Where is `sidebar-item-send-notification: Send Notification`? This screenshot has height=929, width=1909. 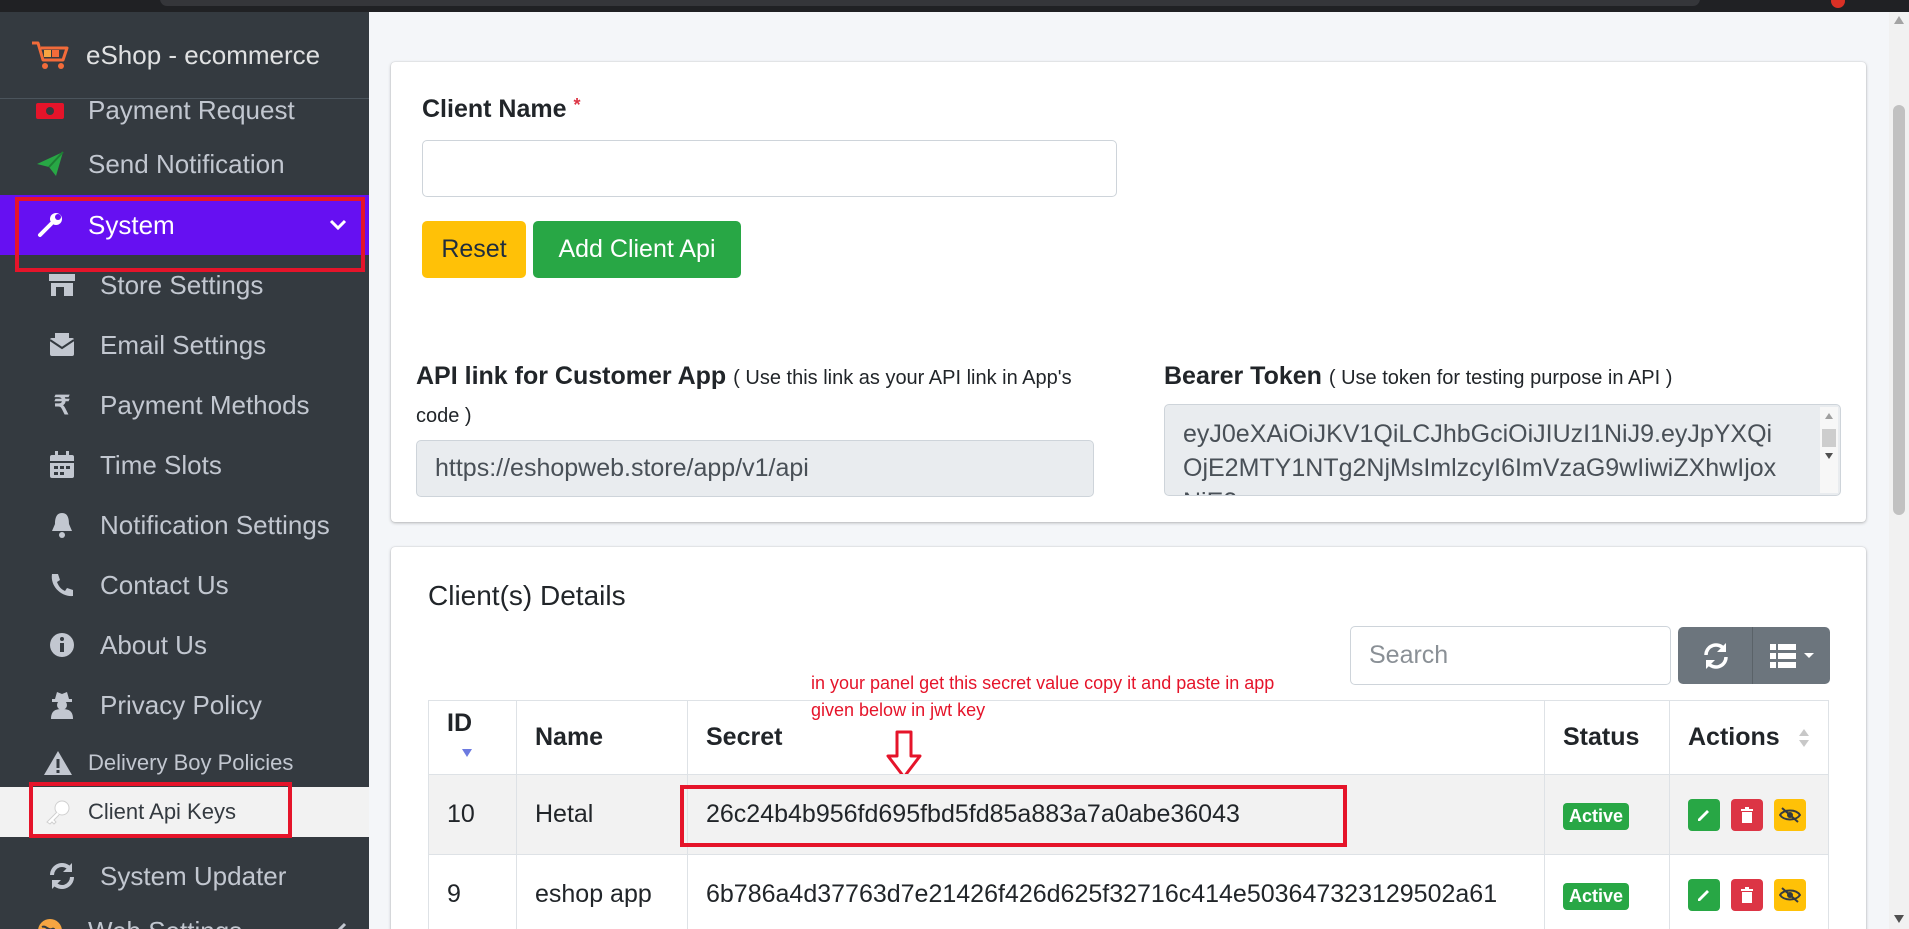
sidebar-item-send-notification: Send Notification is located at coordinates (184, 164).